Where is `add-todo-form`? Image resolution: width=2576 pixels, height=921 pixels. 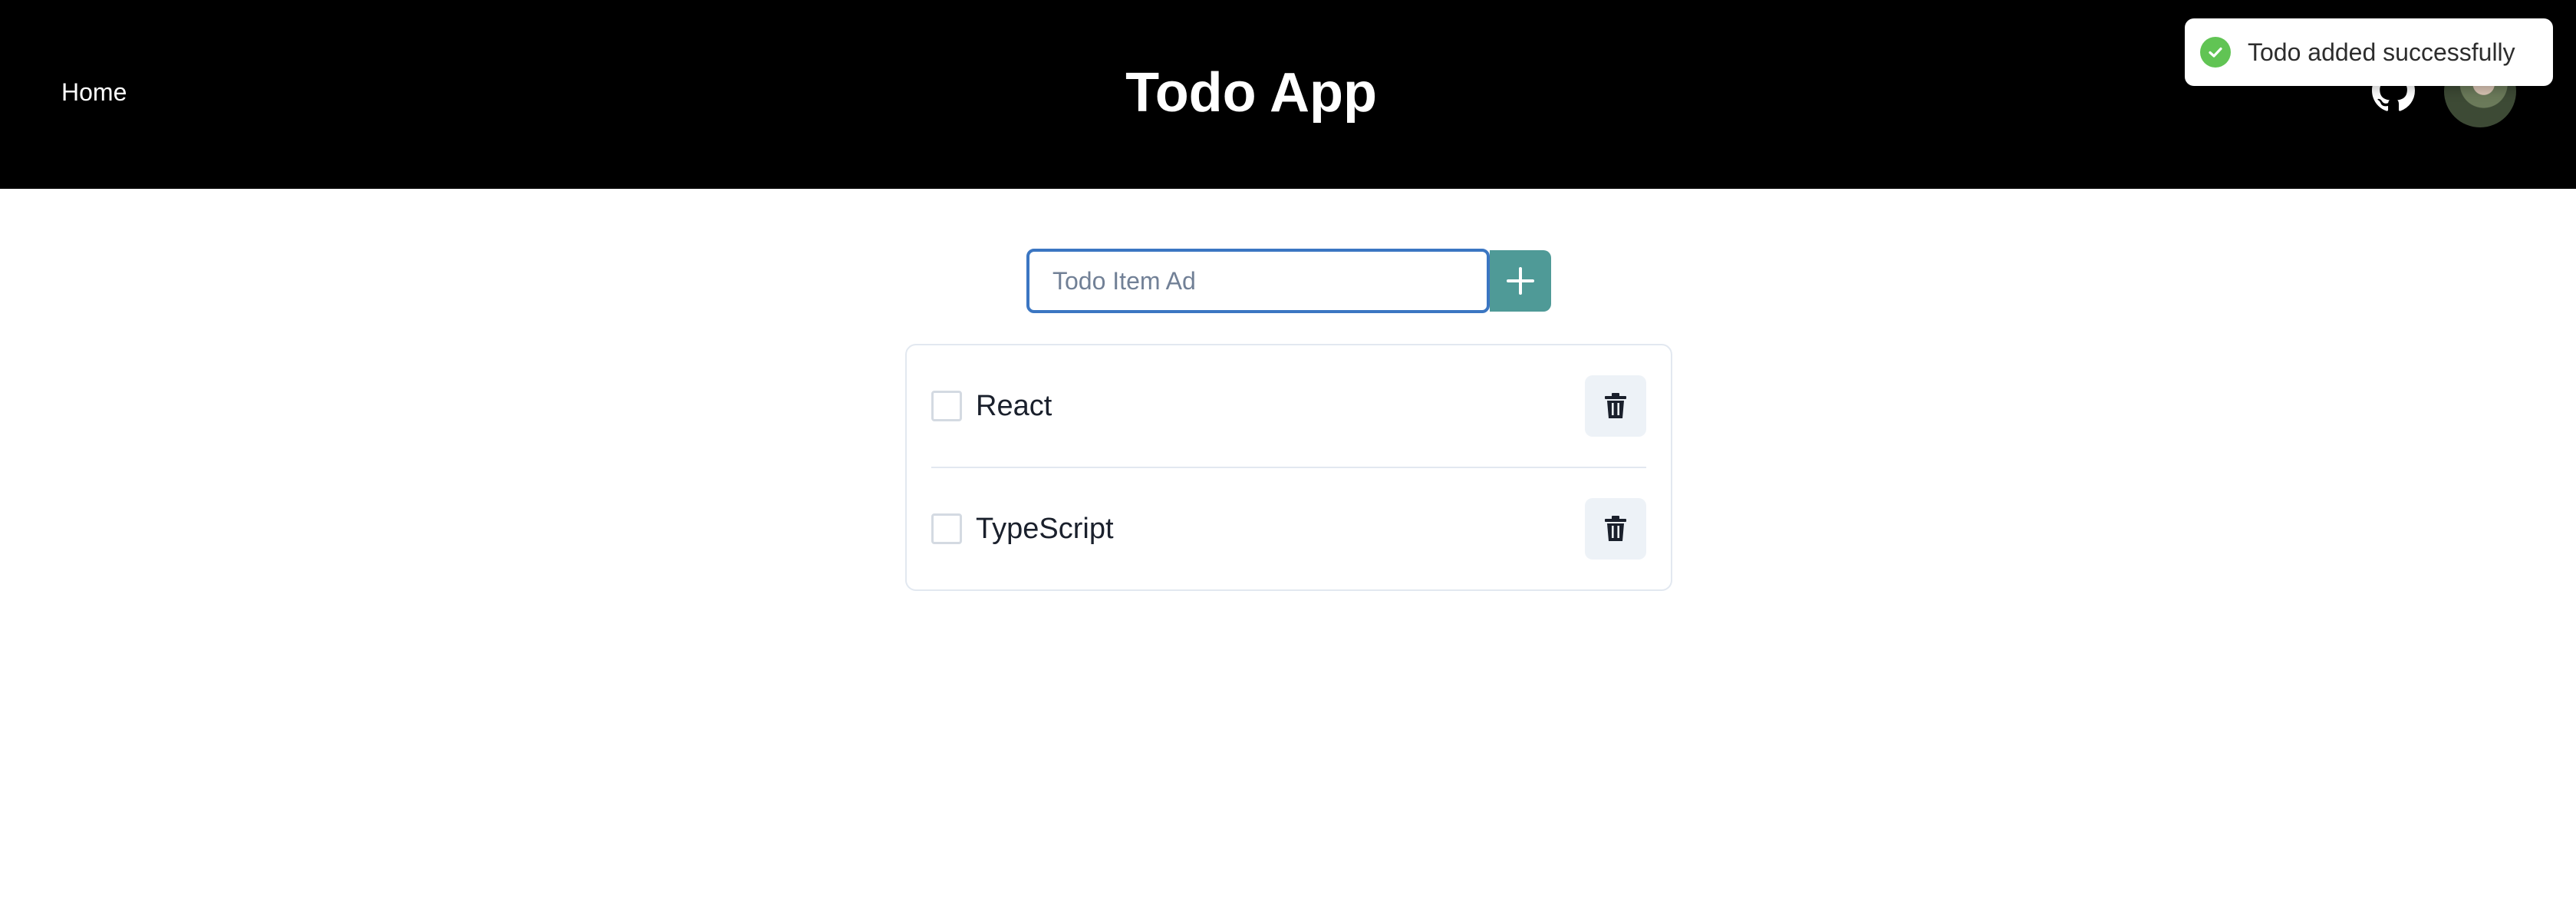
add-todo-form is located at coordinates (1288, 281).